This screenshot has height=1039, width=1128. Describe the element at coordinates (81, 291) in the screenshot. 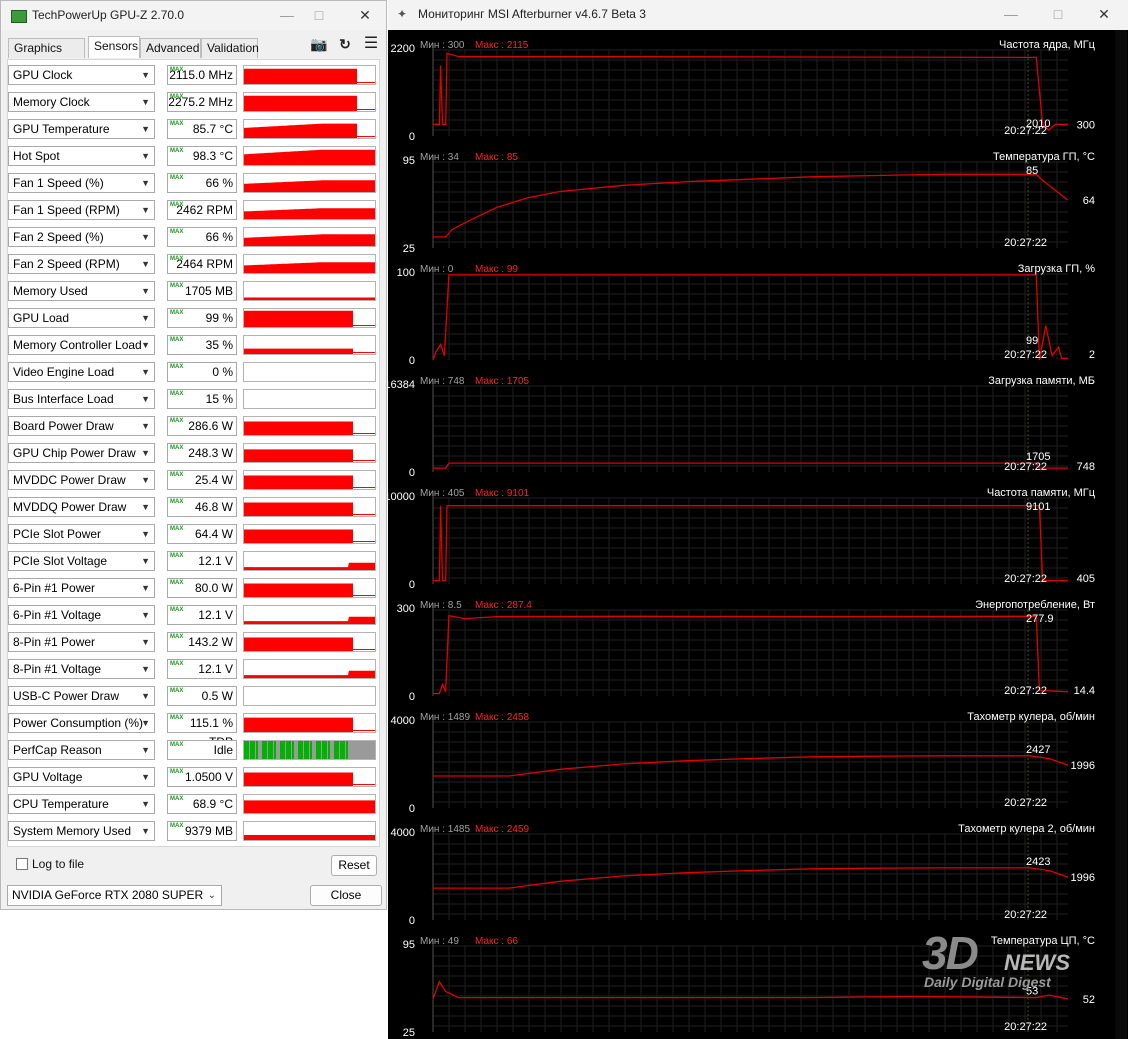

I see `sensor-name-dropdown: Memory Used ▼` at that location.